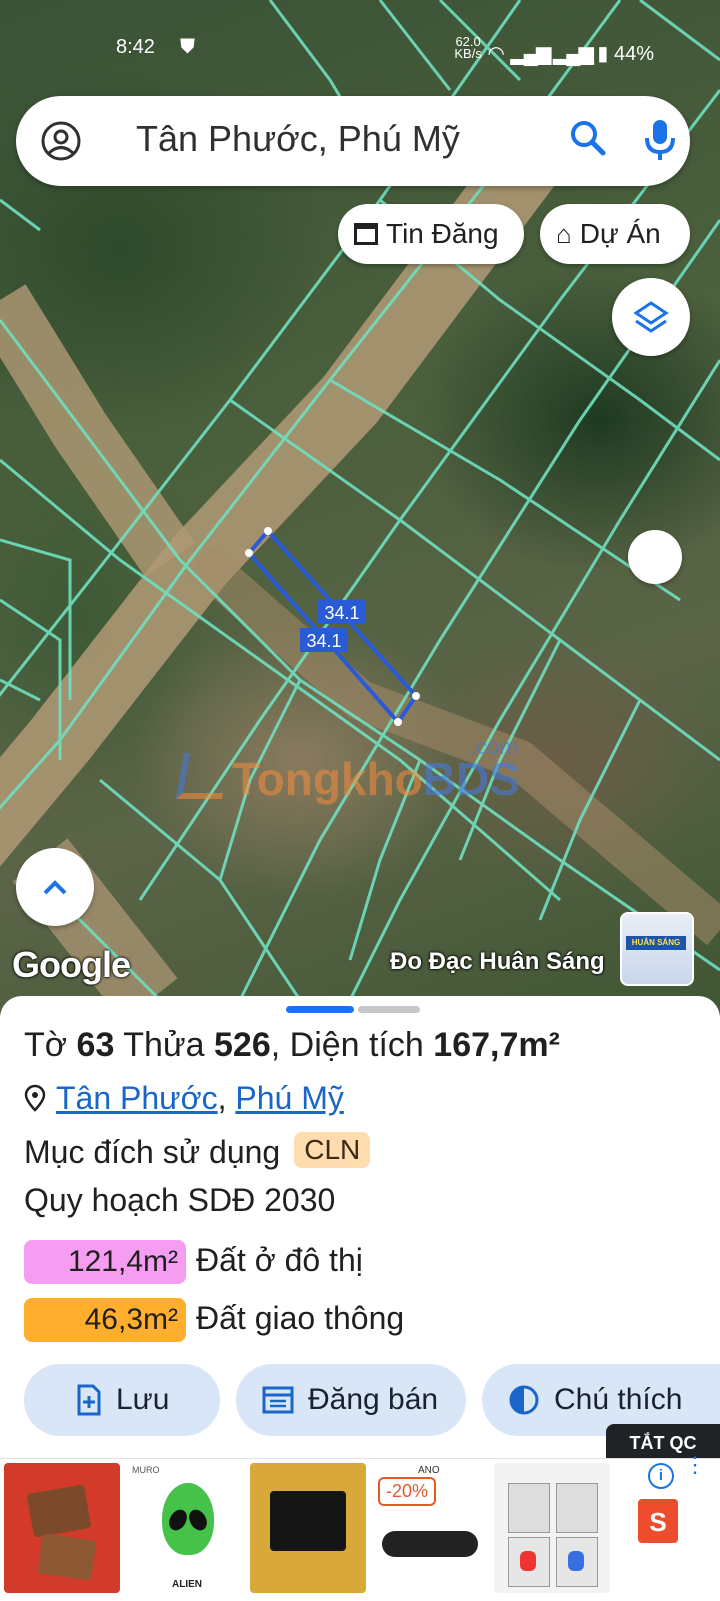 Image resolution: width=720 pixels, height=1601 pixels. What do you see at coordinates (442, 233) in the screenshot?
I see `listings-chip-label: Tin Đăng` at bounding box center [442, 233].